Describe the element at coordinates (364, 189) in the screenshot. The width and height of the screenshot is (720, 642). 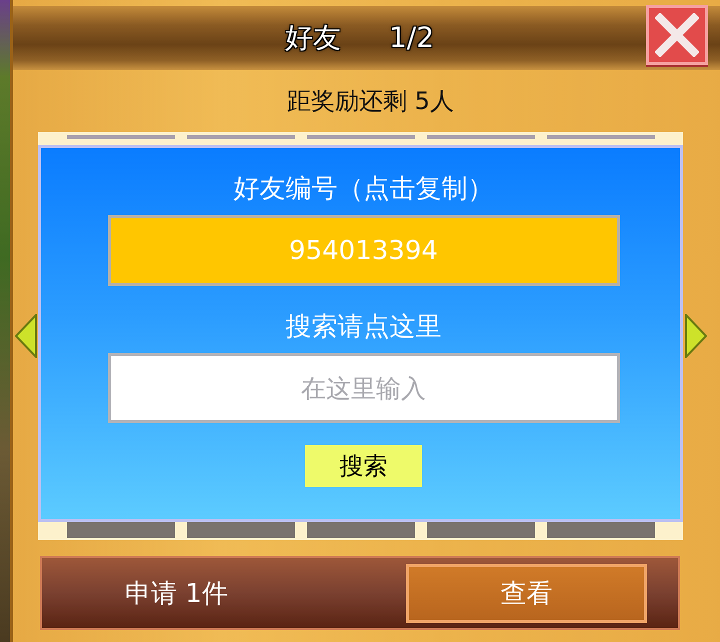
I see `friend-id-label: 好友编号（点击复制）` at that location.